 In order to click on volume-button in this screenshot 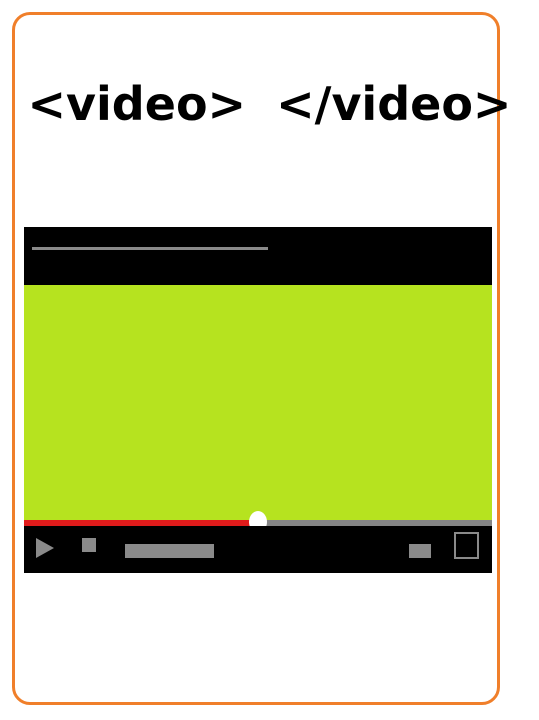, I will do `click(420, 551)`.